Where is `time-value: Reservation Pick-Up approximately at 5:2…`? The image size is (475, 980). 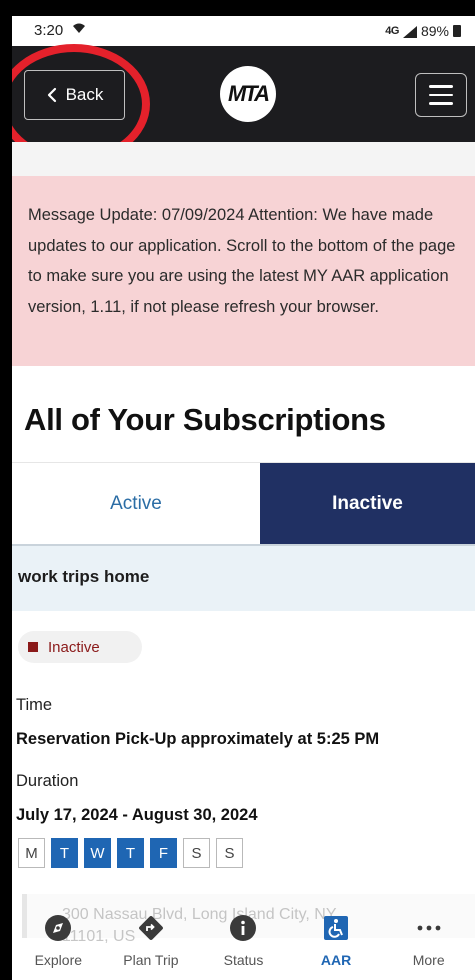 time-value: Reservation Pick-Up approximately at 5:2… is located at coordinates (198, 739).